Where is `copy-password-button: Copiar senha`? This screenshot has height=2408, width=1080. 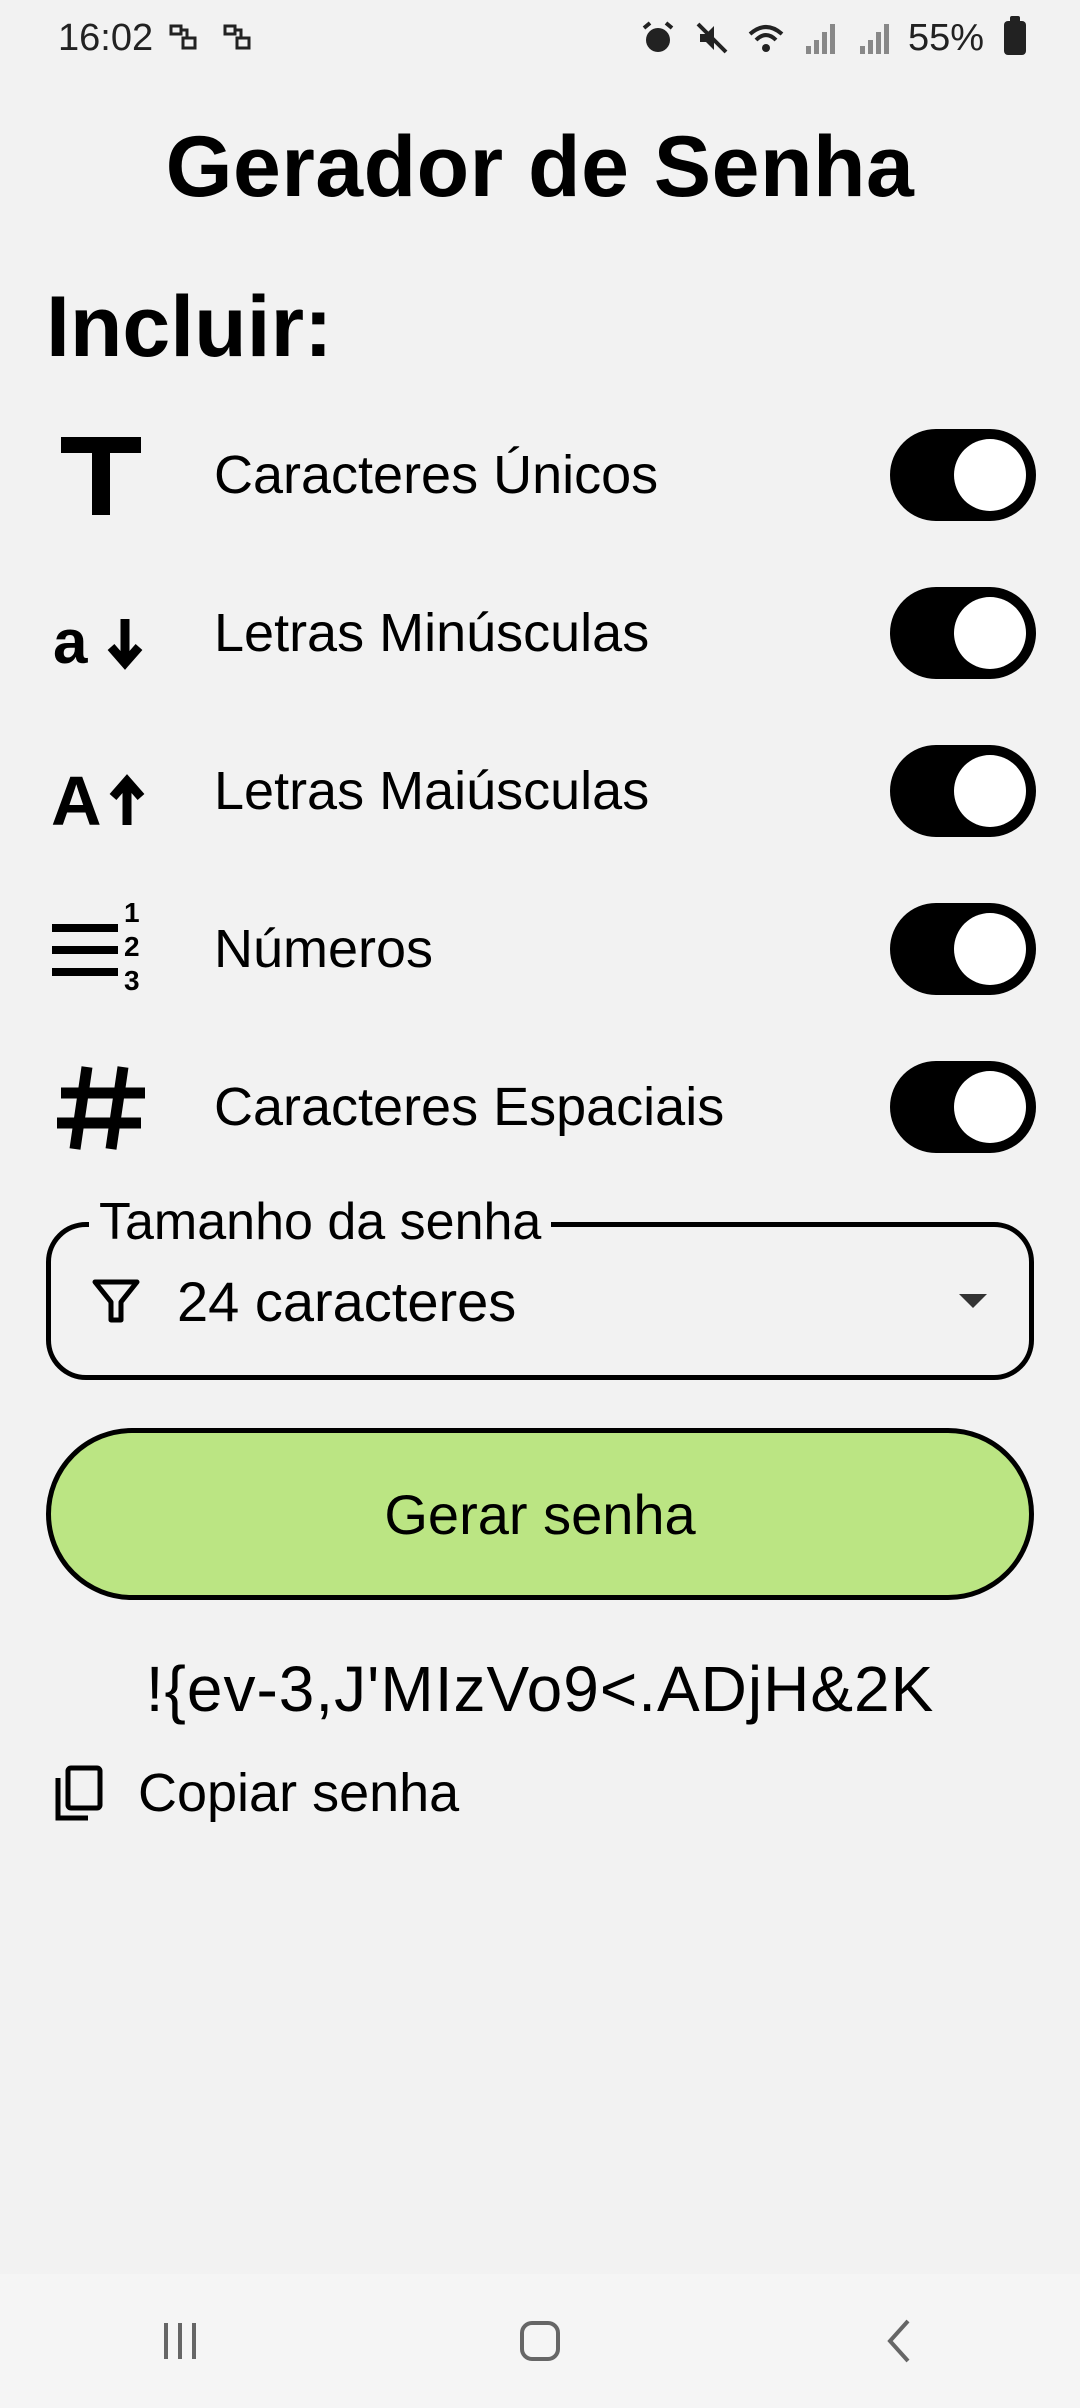
copy-password-button: Copiar senha is located at coordinates (255, 1793).